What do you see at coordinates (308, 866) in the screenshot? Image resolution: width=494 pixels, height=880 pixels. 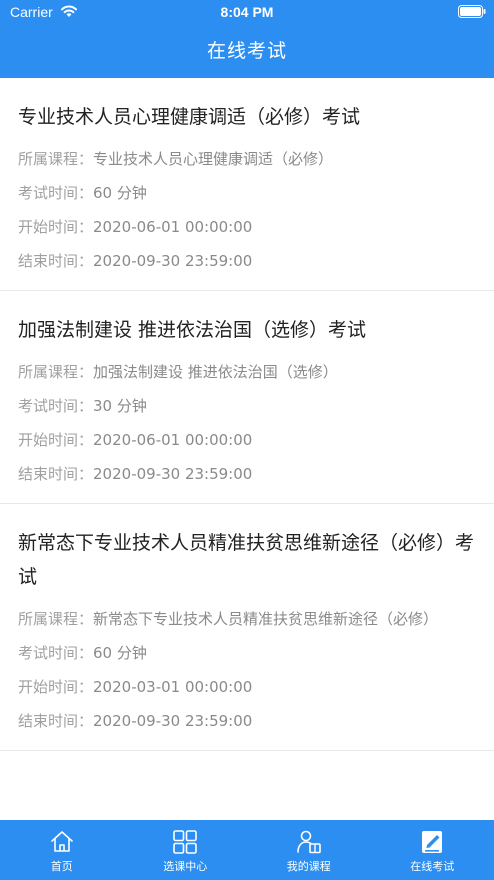 I see `tab-my-courses-label: 我的课程` at bounding box center [308, 866].